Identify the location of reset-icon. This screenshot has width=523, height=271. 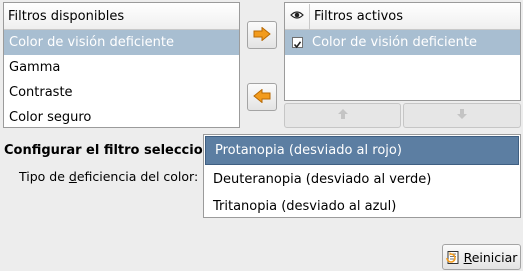
(453, 257).